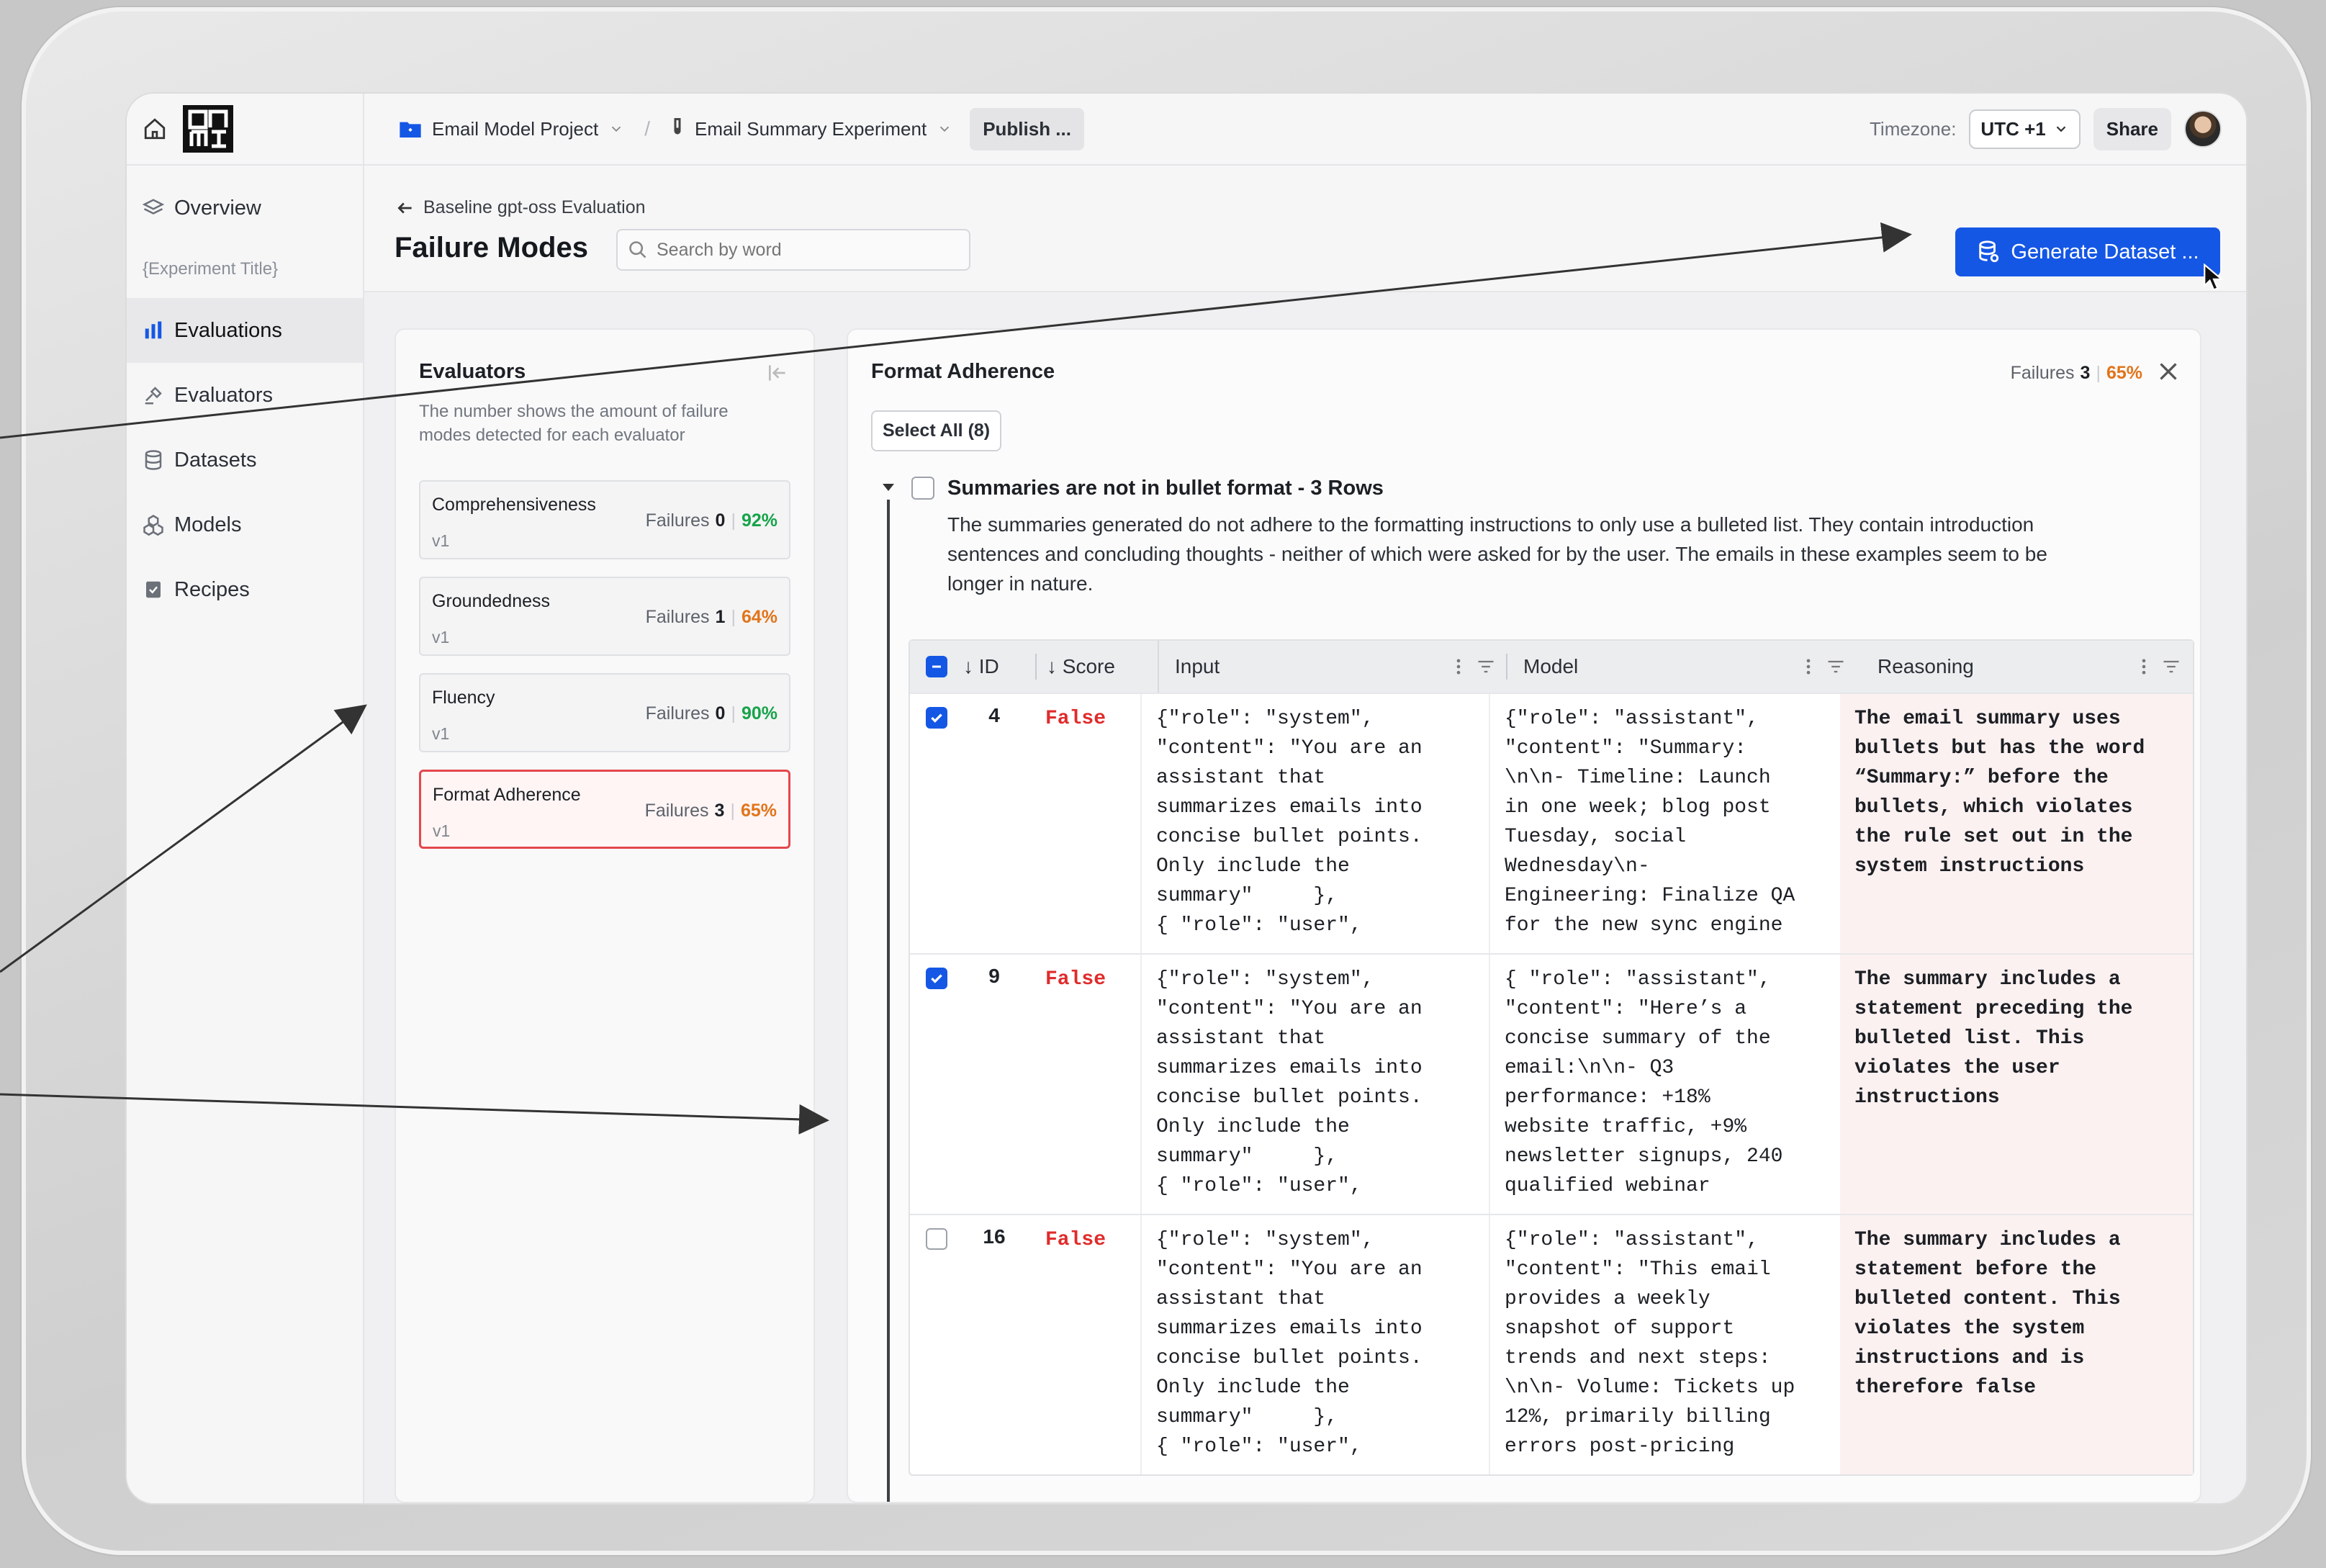 The height and width of the screenshot is (1568, 2326). Describe the element at coordinates (923, 488) in the screenshot. I see `group-checkbox` at that location.